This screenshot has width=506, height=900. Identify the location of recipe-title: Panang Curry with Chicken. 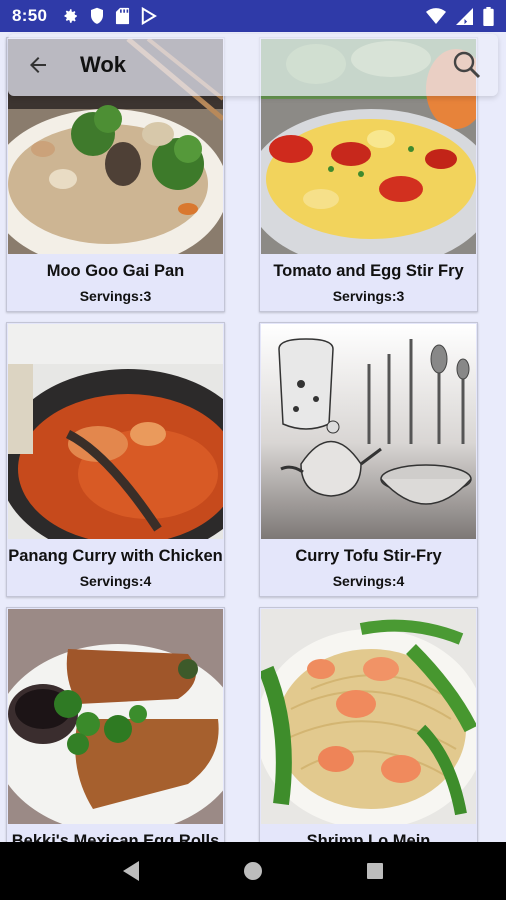
(115, 556).